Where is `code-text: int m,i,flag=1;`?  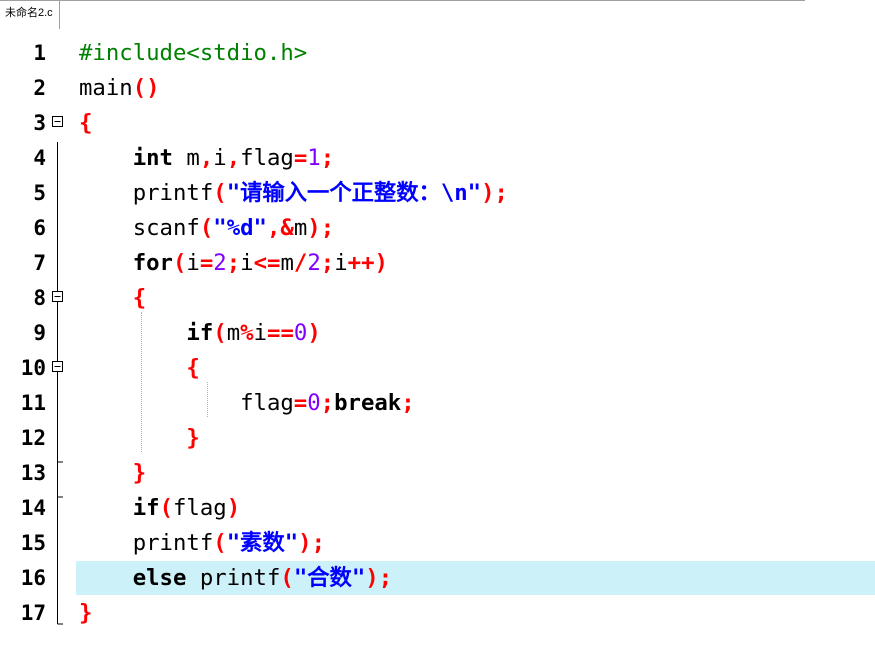
code-text: int m,i,flag=1; is located at coordinates (233, 158).